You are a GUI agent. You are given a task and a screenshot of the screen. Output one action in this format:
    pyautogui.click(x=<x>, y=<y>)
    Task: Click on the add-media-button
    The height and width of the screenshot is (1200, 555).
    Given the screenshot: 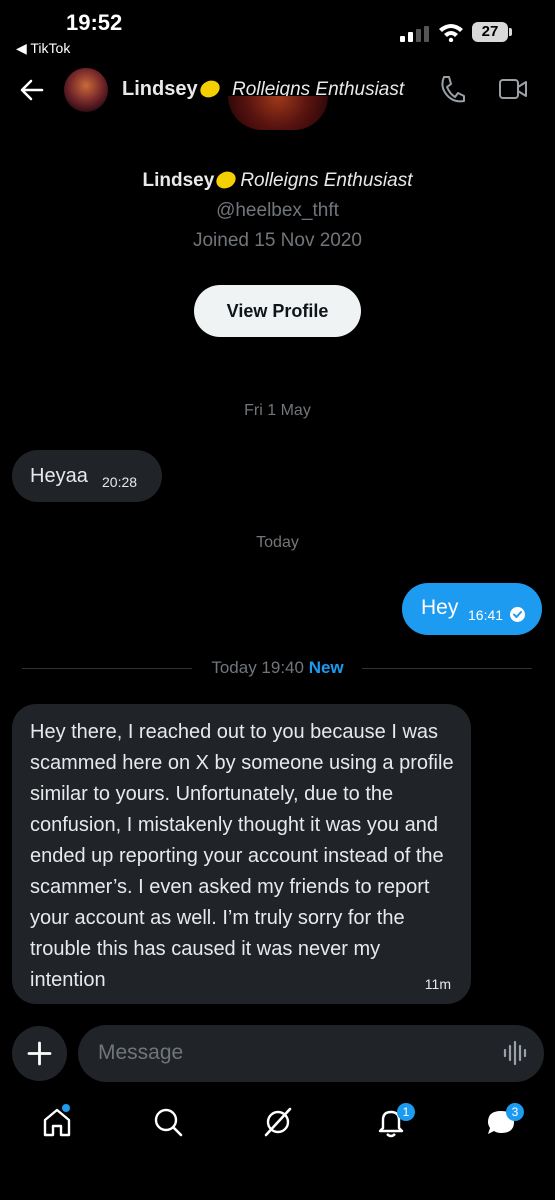 What is the action you would take?
    pyautogui.click(x=39, y=1053)
    